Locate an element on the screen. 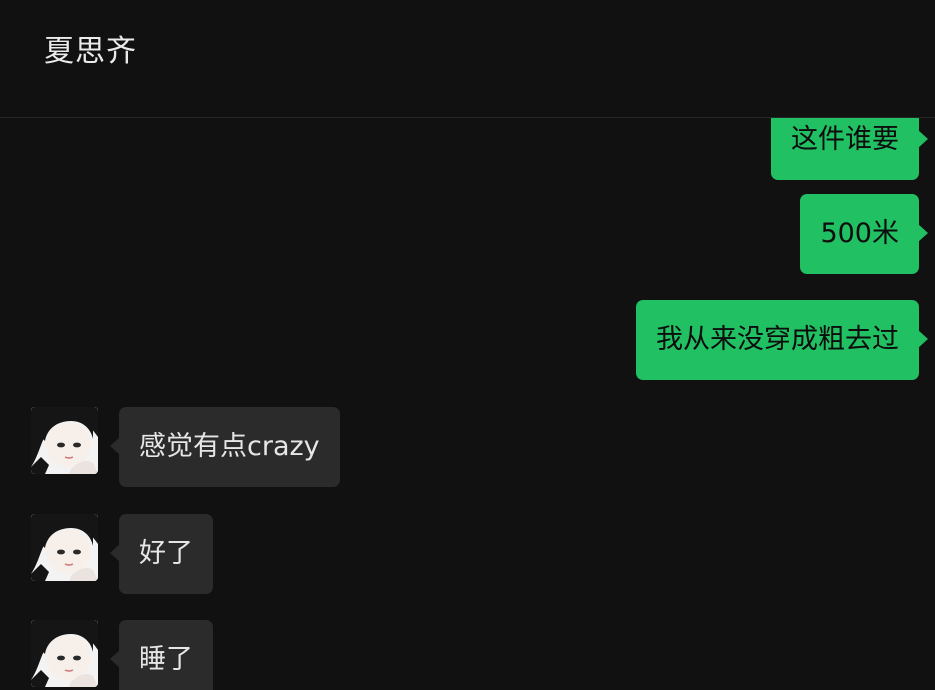 The image size is (935, 690). outgoing-message-bubble: 这件谁要 is located at coordinates (849, 149).